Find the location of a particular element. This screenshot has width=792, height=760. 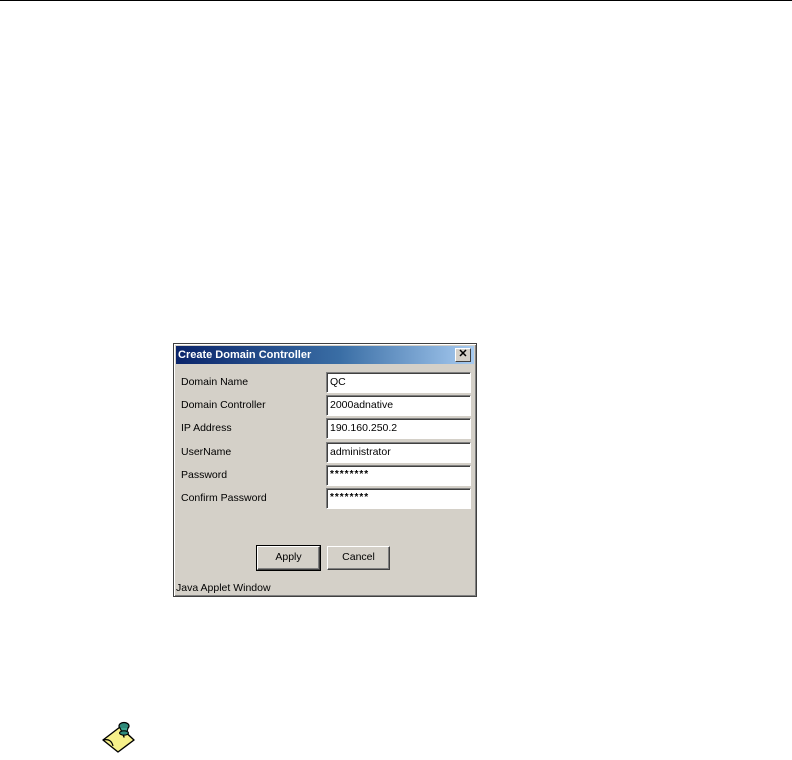

domain-name-field: QC is located at coordinates (398, 382).